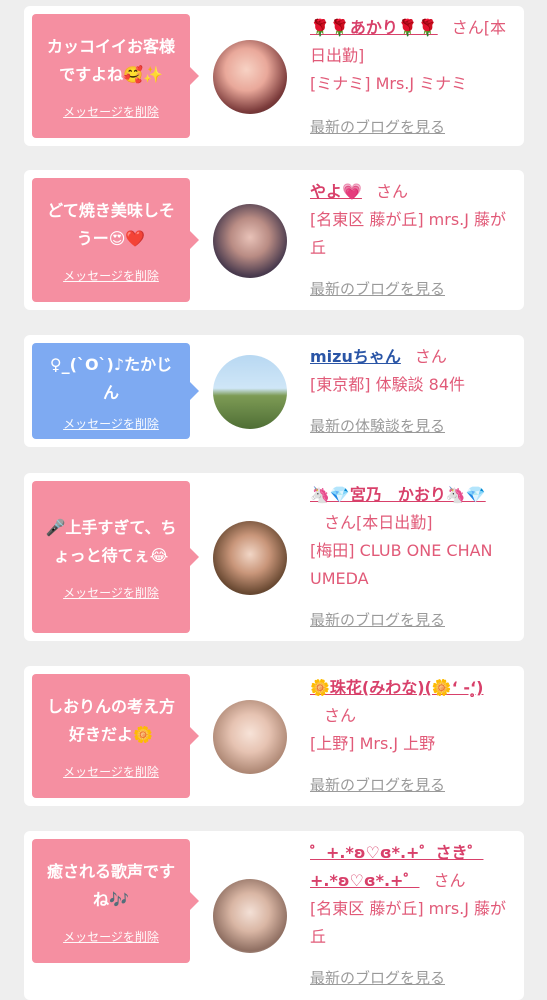 The height and width of the screenshot is (1000, 547). I want to click on message-bubble: カッコイイお客様ですよね🥰✨ メッセージを削除, so click(115, 76).